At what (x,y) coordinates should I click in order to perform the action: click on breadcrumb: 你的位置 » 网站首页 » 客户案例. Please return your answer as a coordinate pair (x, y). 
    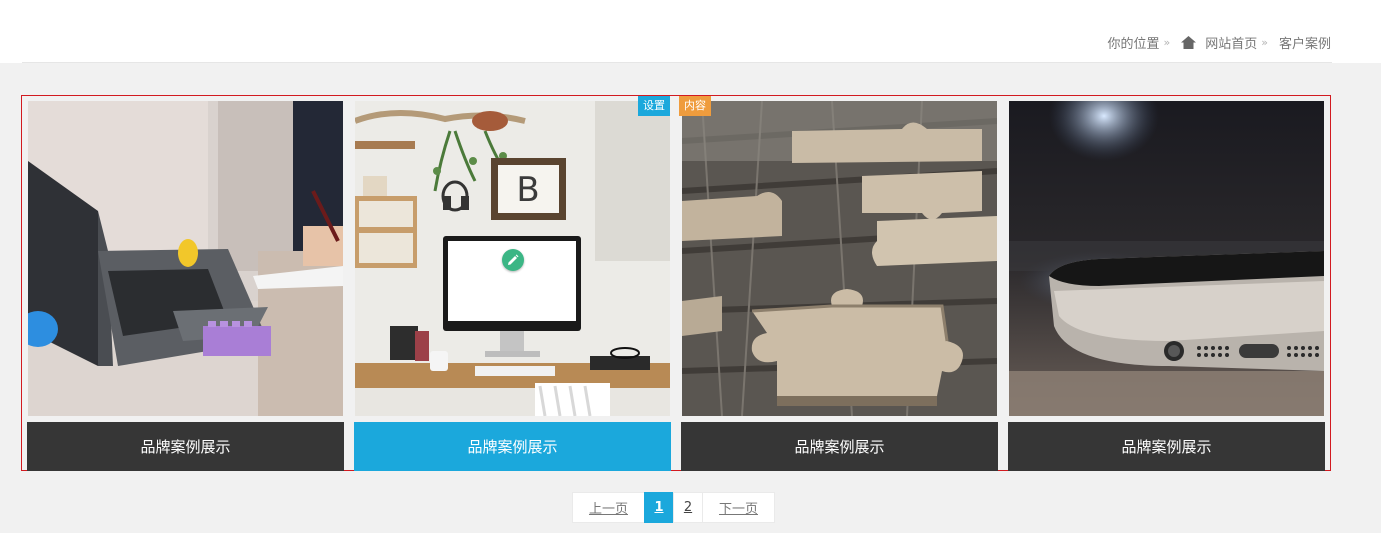
    Looking at the image, I should click on (1219, 42).